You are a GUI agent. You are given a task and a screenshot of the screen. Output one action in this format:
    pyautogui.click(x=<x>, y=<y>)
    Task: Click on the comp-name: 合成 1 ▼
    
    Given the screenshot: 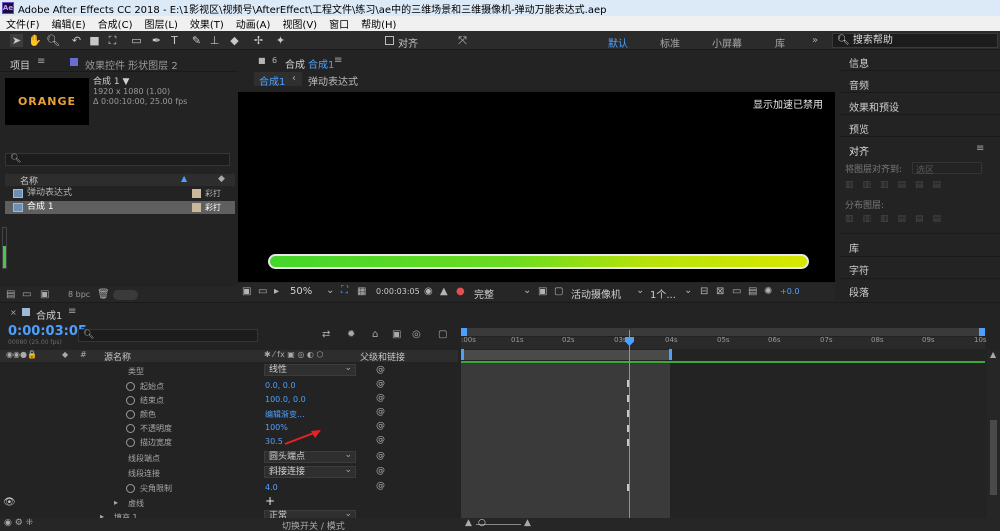 What is the action you would take?
    pyautogui.click(x=111, y=80)
    